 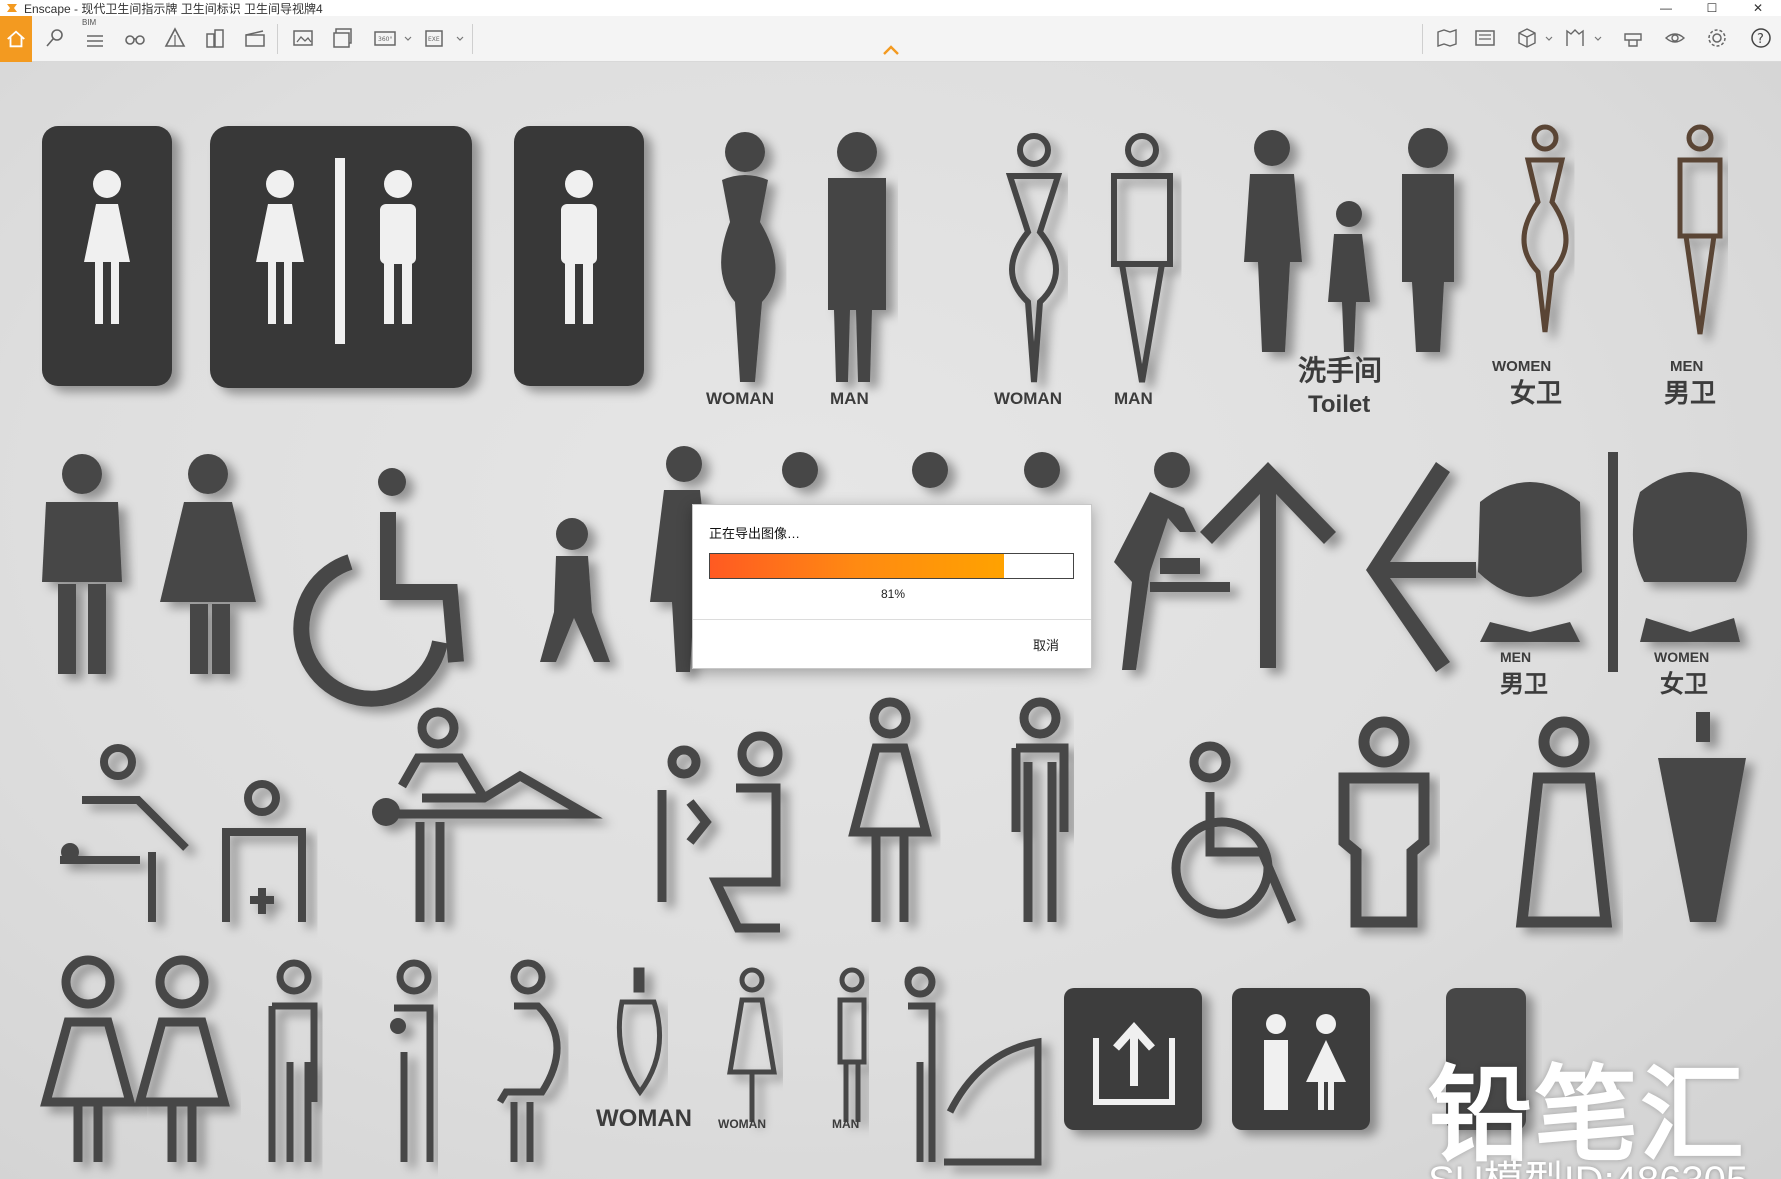 I want to click on figure-woman-outline, so click(x=1034, y=258).